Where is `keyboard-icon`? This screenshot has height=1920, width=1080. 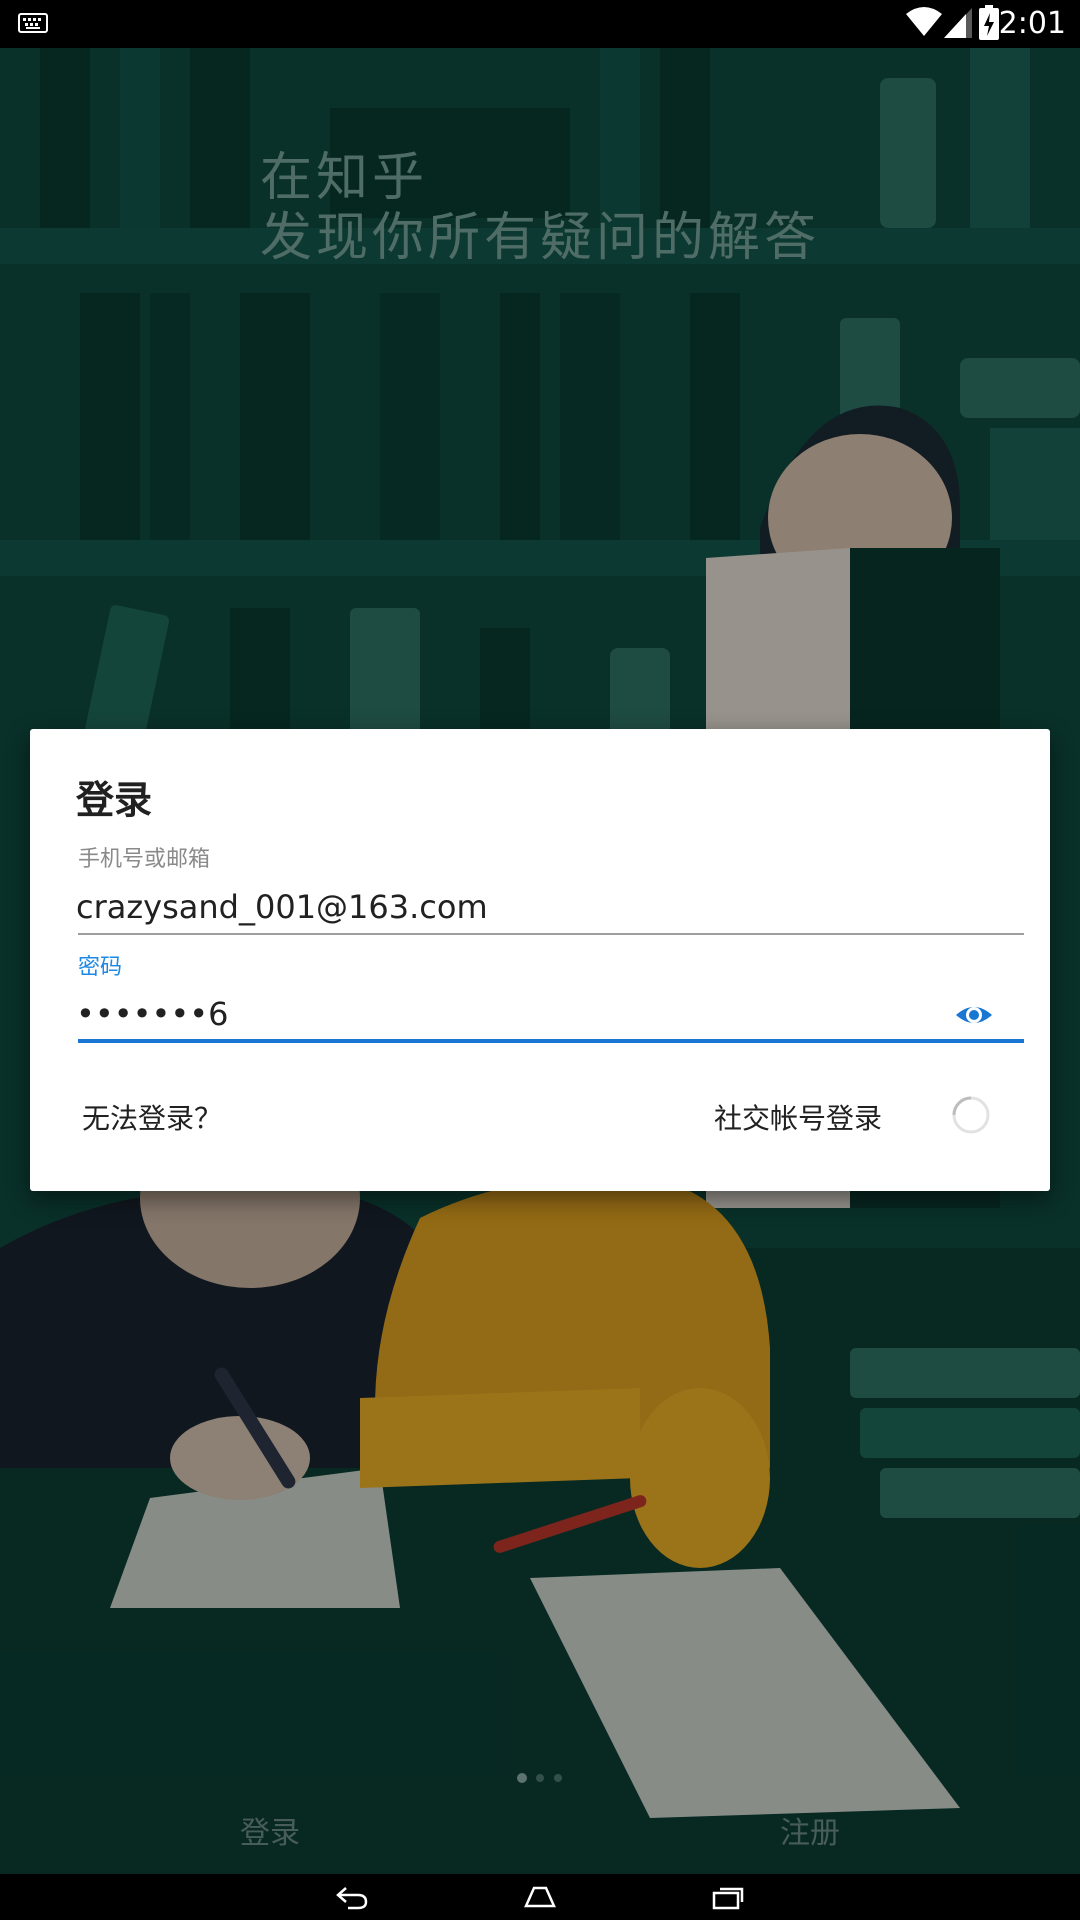
keyboard-icon is located at coordinates (33, 23).